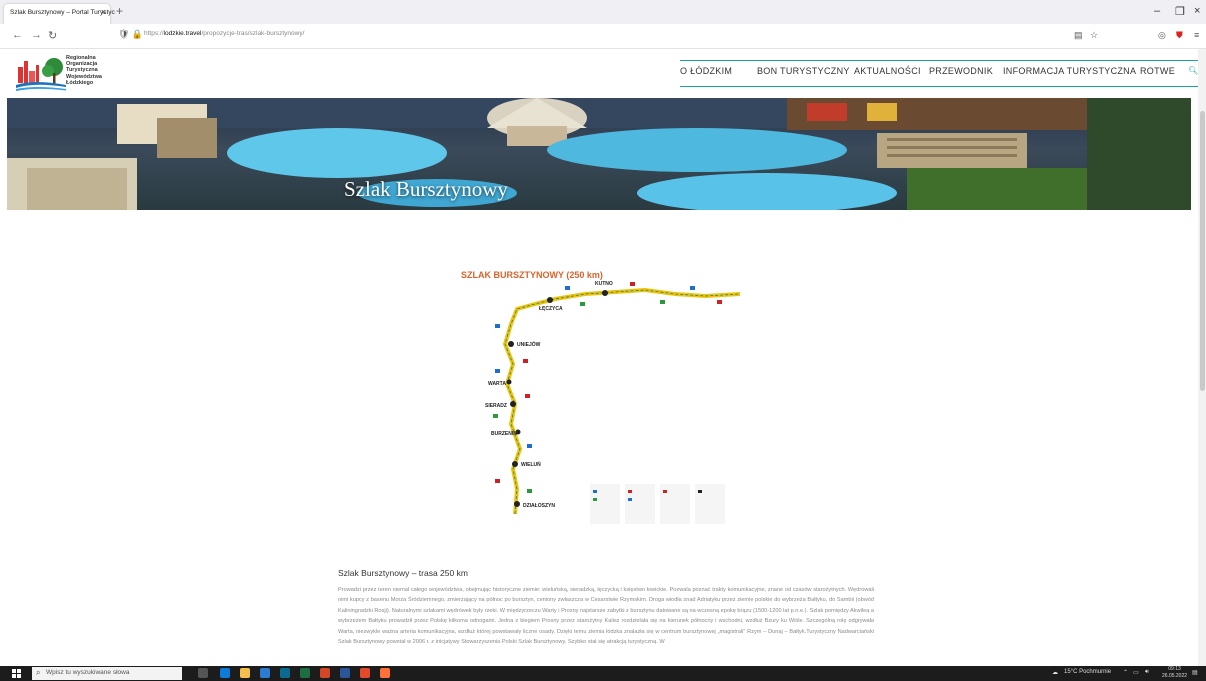 Image resolution: width=1206 pixels, height=681 pixels. I want to click on excel-icon, so click(305, 673).